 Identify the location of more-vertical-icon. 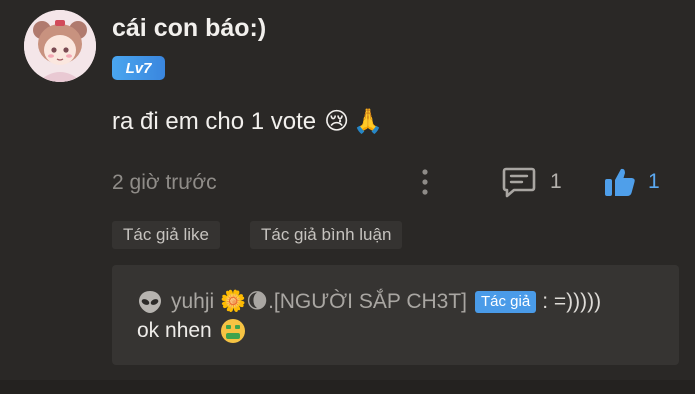
(425, 182).